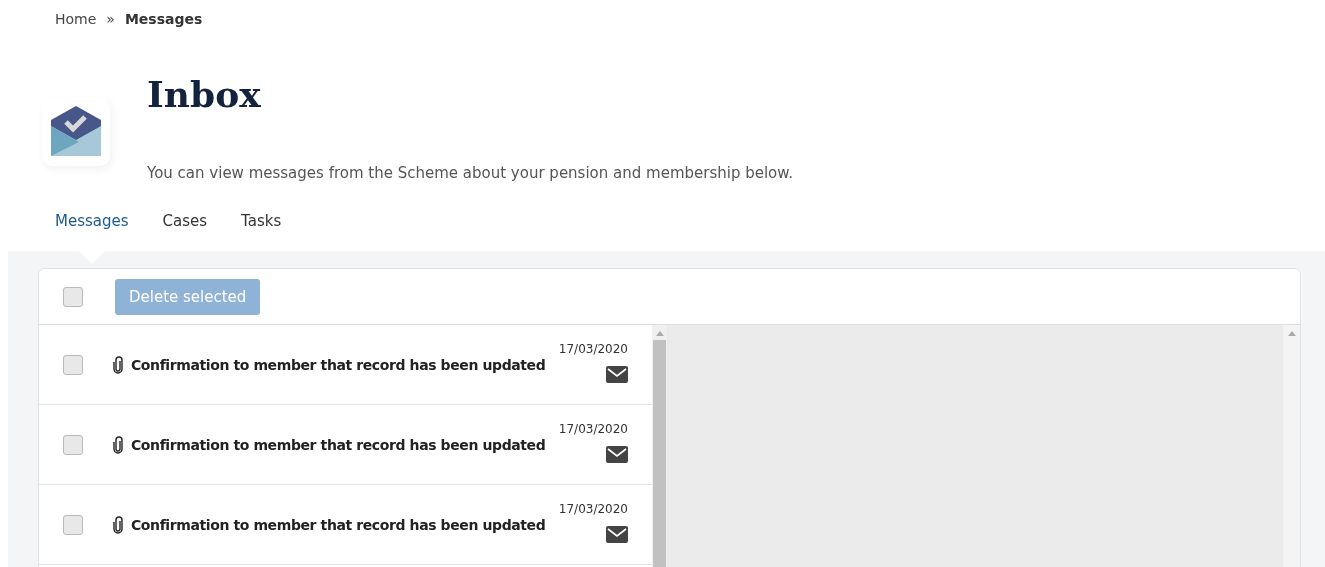 Image resolution: width=1325 pixels, height=567 pixels. I want to click on tab: Cases, so click(185, 228).